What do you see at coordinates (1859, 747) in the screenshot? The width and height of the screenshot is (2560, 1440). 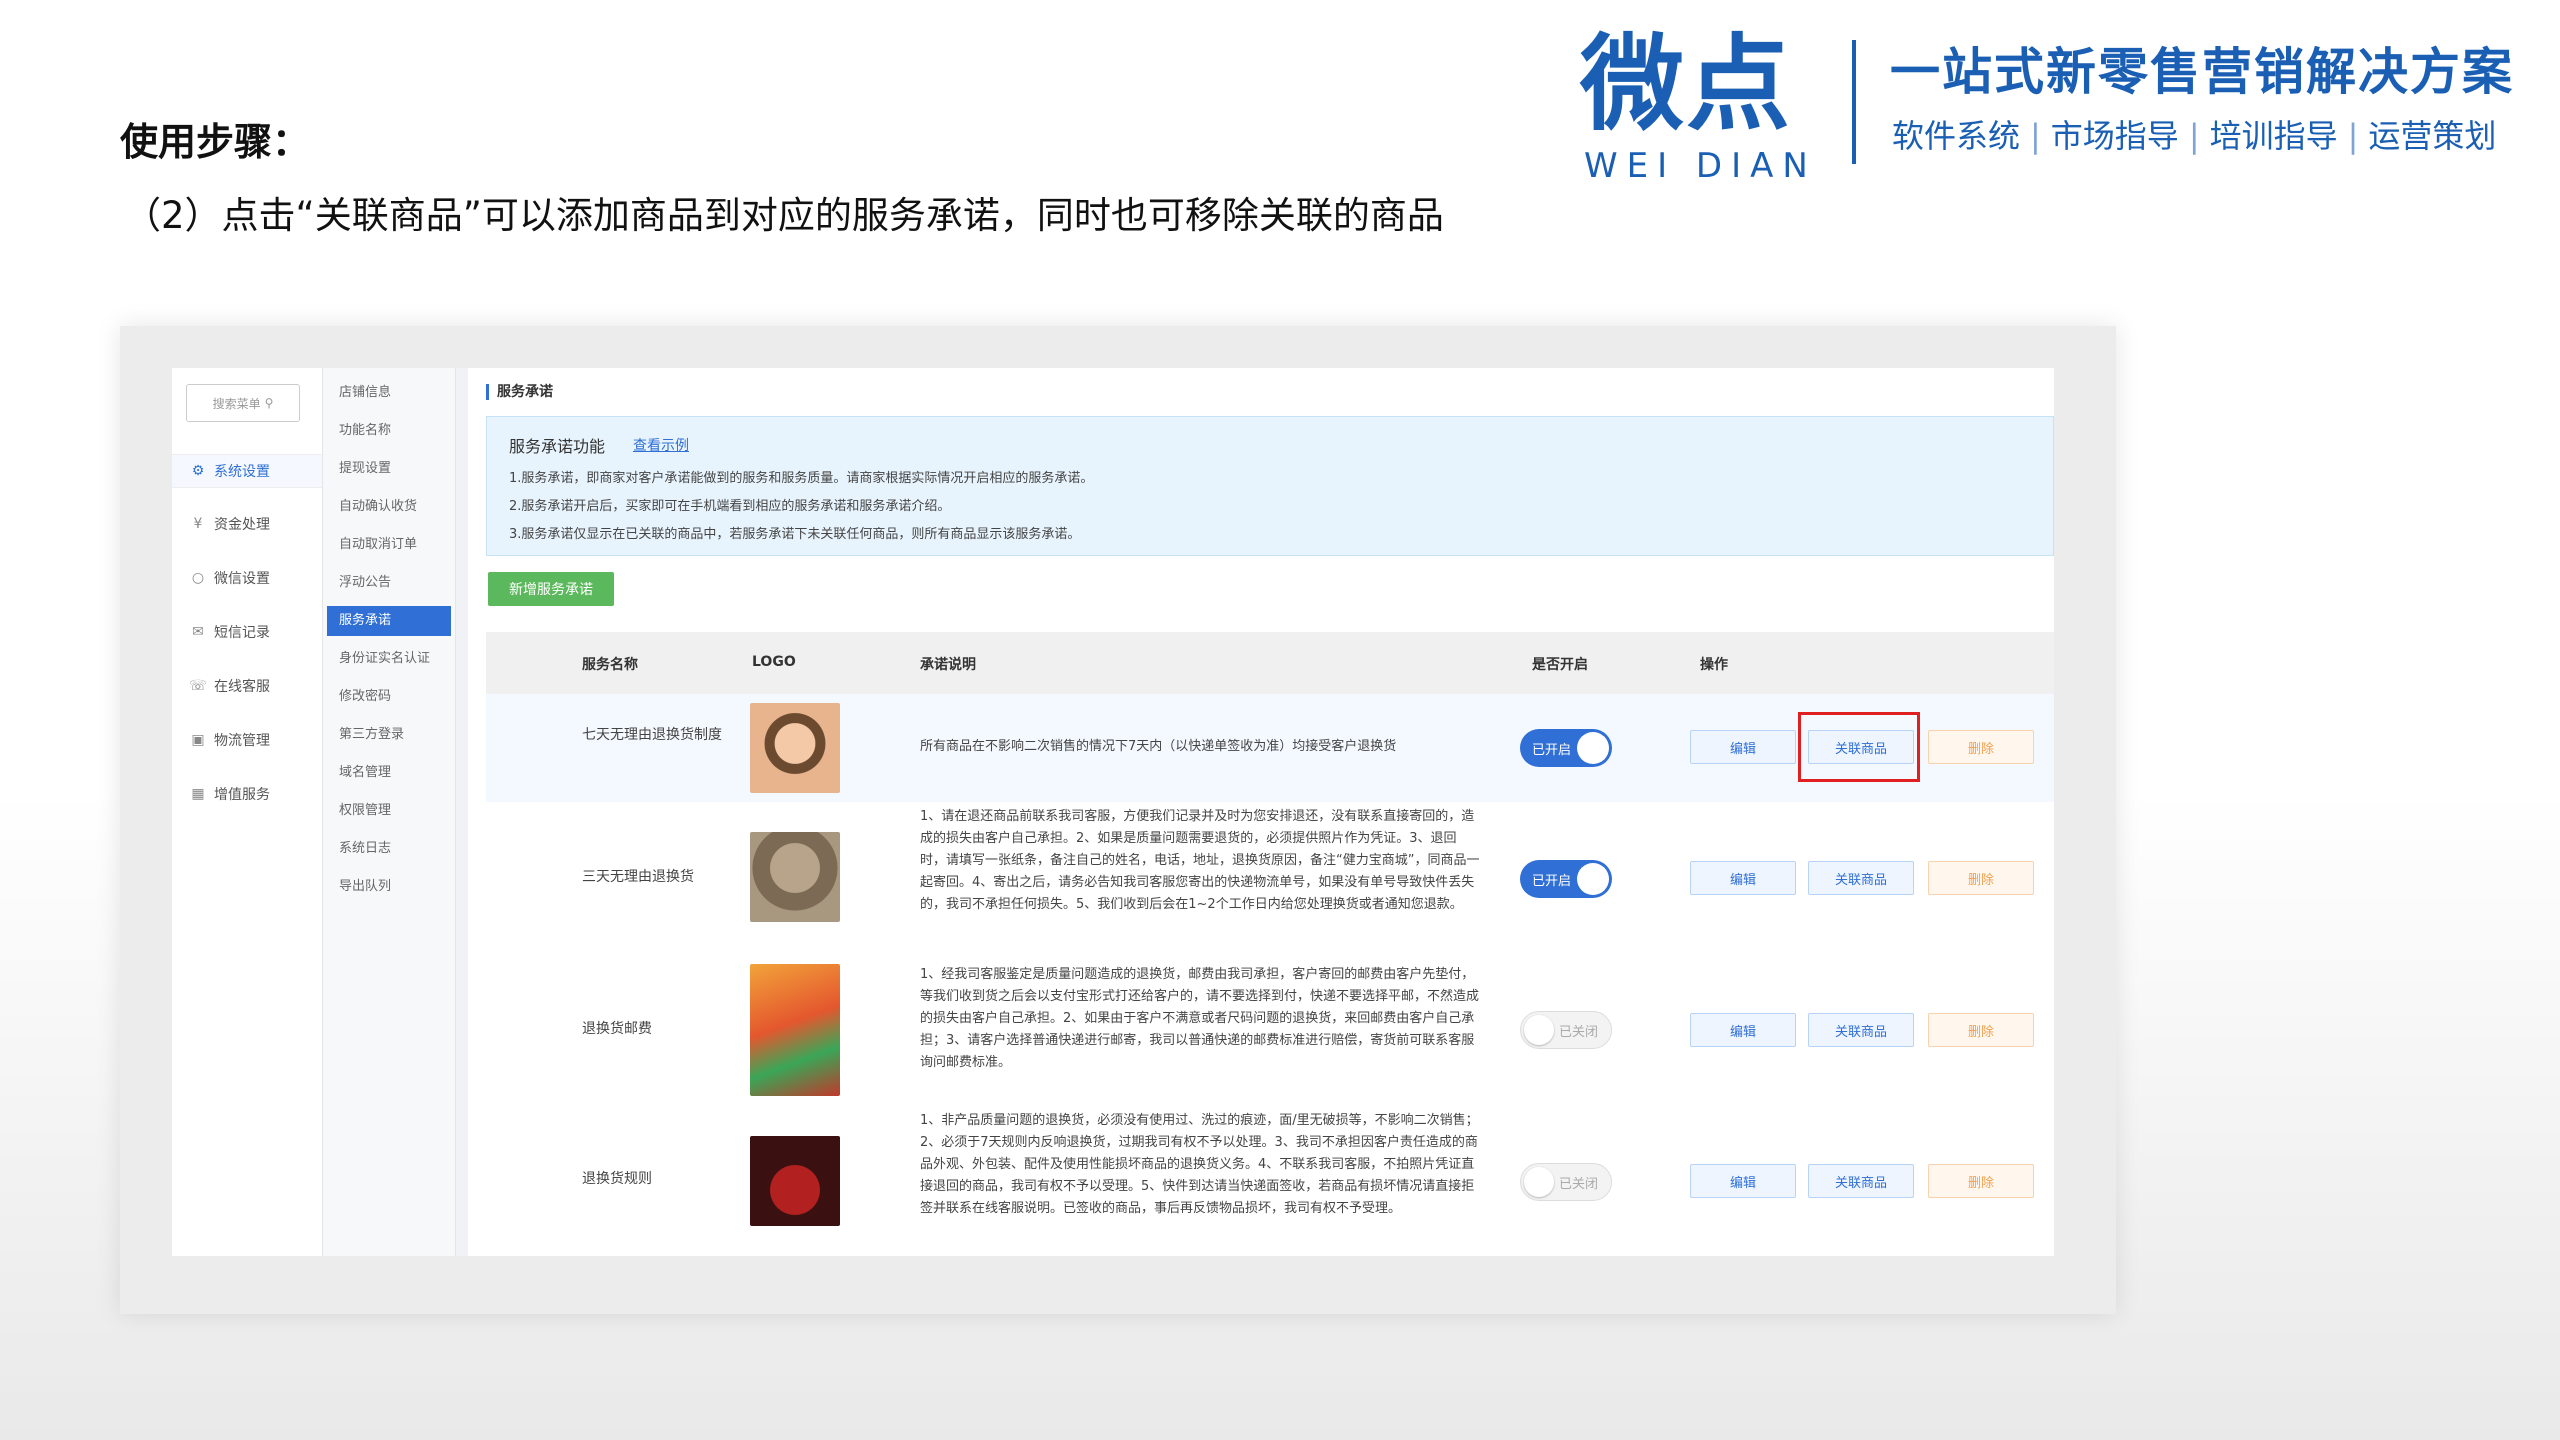 I see `highlight-box` at bounding box center [1859, 747].